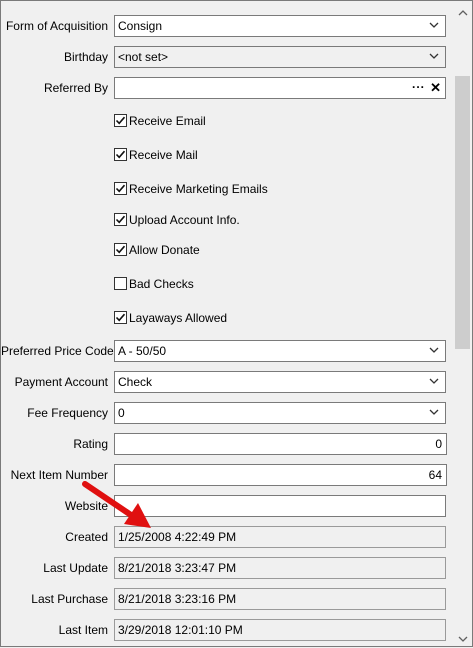 The image size is (473, 648). Describe the element at coordinates (61, 382) in the screenshot. I see `payment-account-label: Payment Account` at that location.